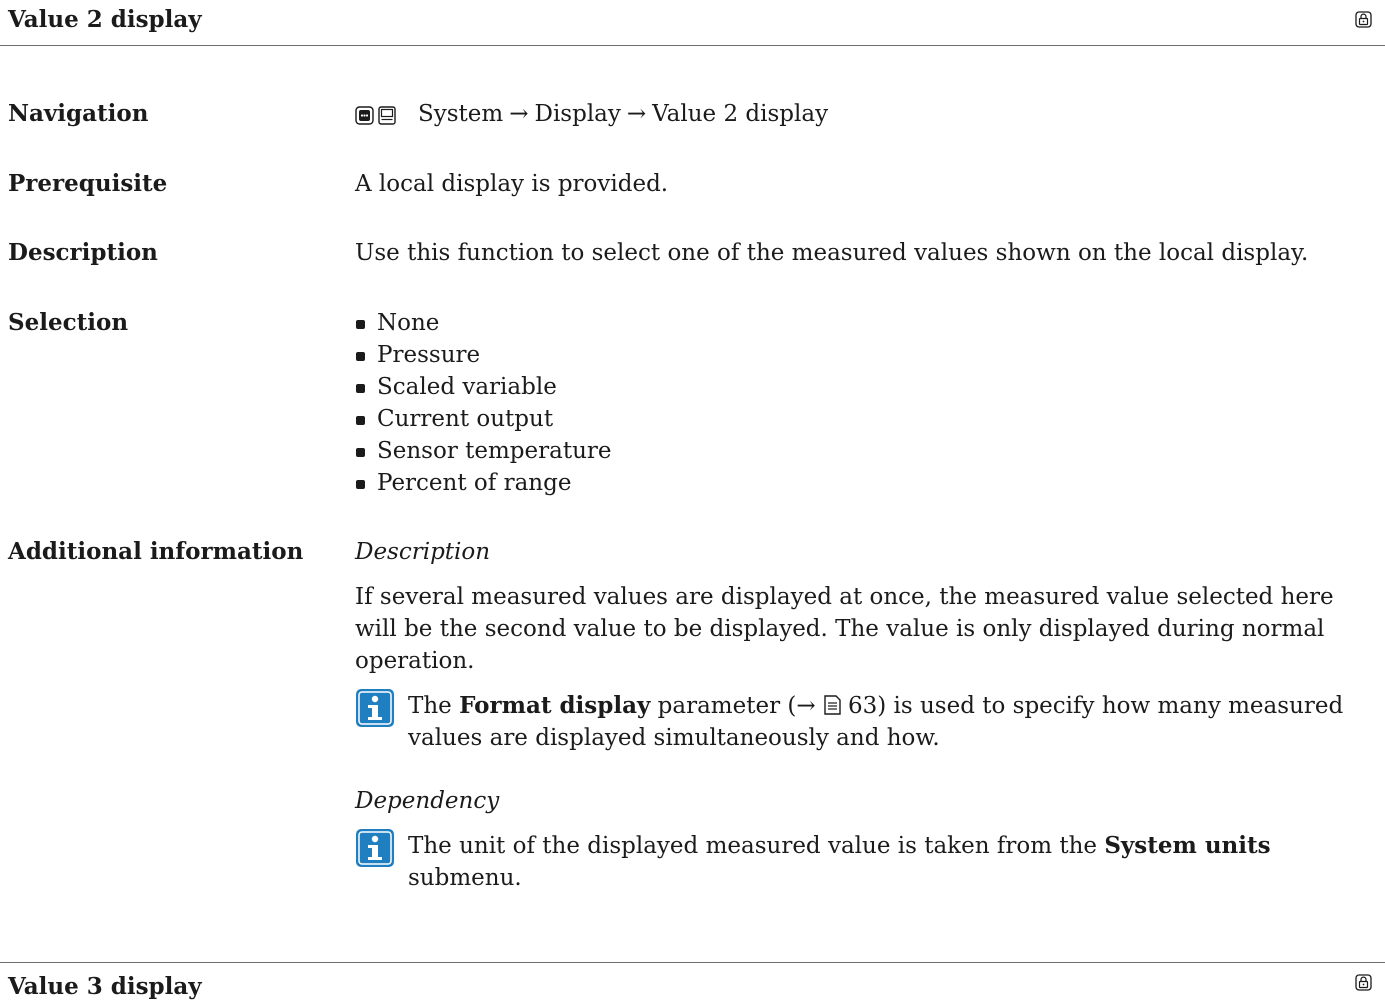 This screenshot has width=1385, height=1000. I want to click on keypad-icon, so click(364, 115).